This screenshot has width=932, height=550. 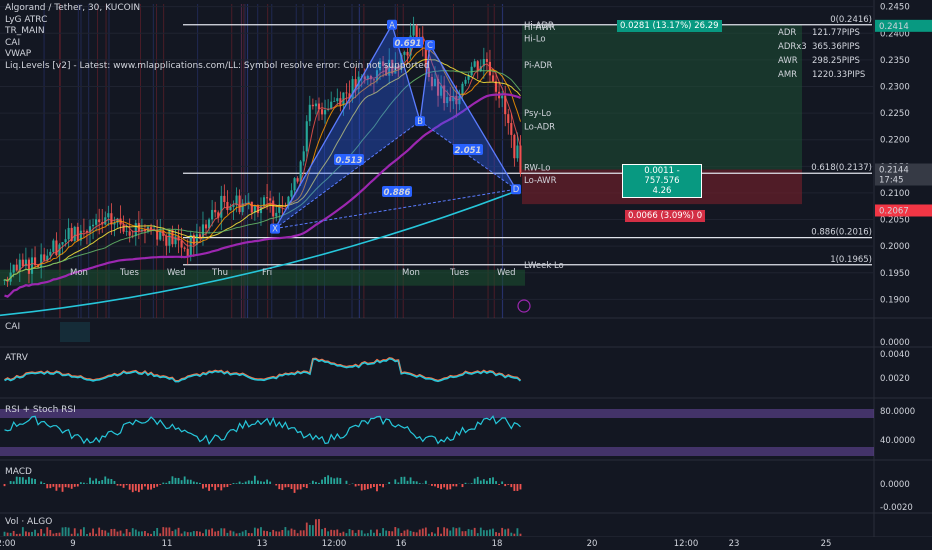 I want to click on indicator-cai: CAI, so click(x=217, y=44).